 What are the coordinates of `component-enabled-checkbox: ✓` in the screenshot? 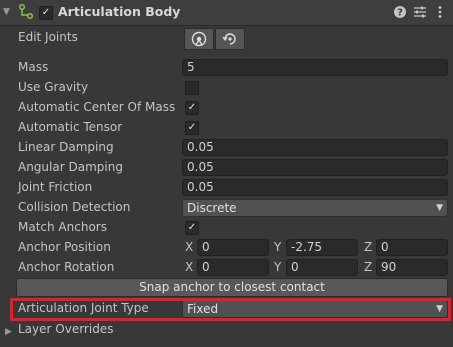 It's located at (46, 13).